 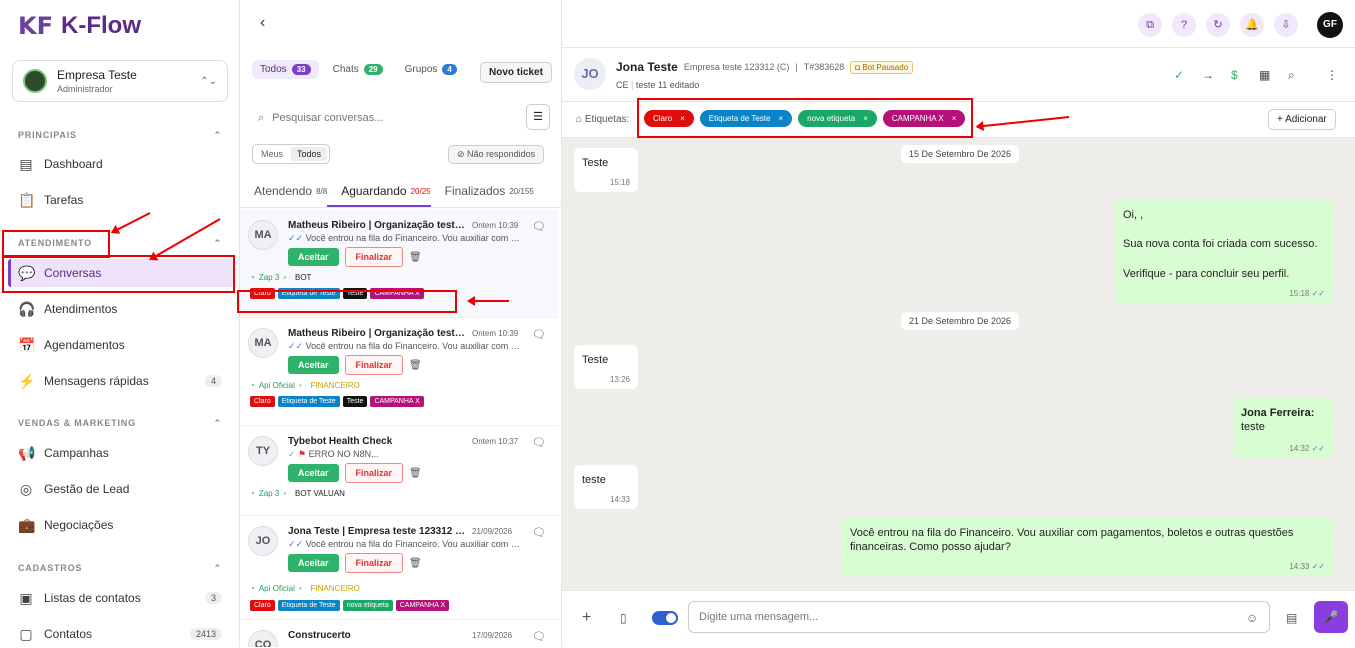 What do you see at coordinates (496, 154) in the screenshot?
I see `no-reply-filter: ⊘ Não respondidos` at bounding box center [496, 154].